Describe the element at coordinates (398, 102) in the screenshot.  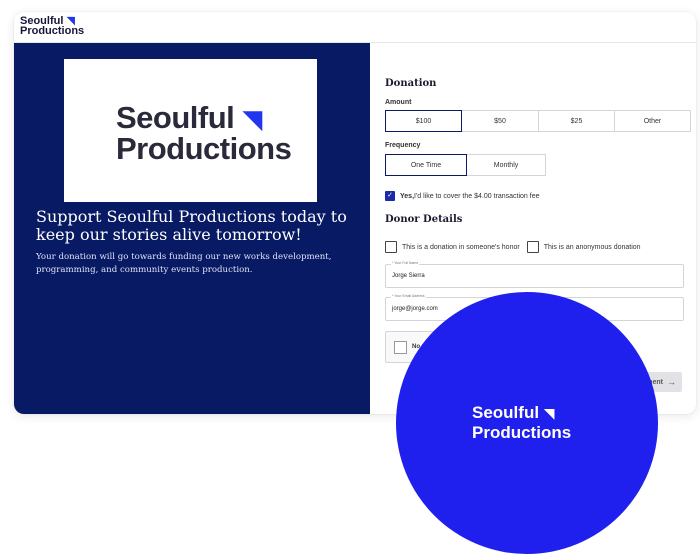
I see `amount-label: Amount` at that location.